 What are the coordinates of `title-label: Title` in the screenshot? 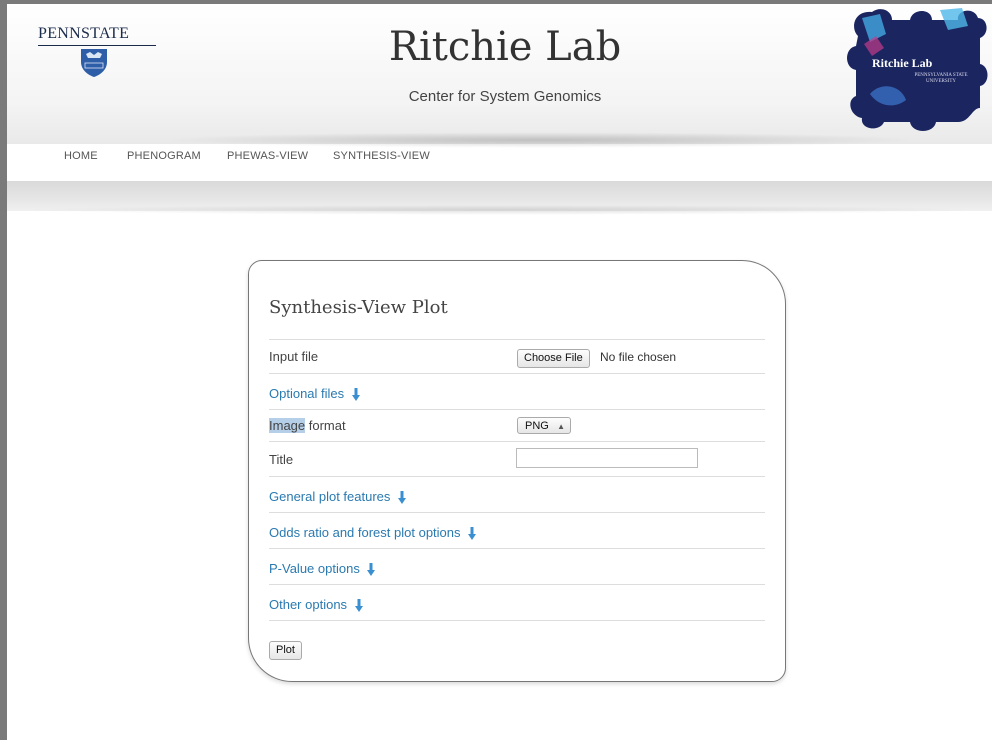 It's located at (281, 459).